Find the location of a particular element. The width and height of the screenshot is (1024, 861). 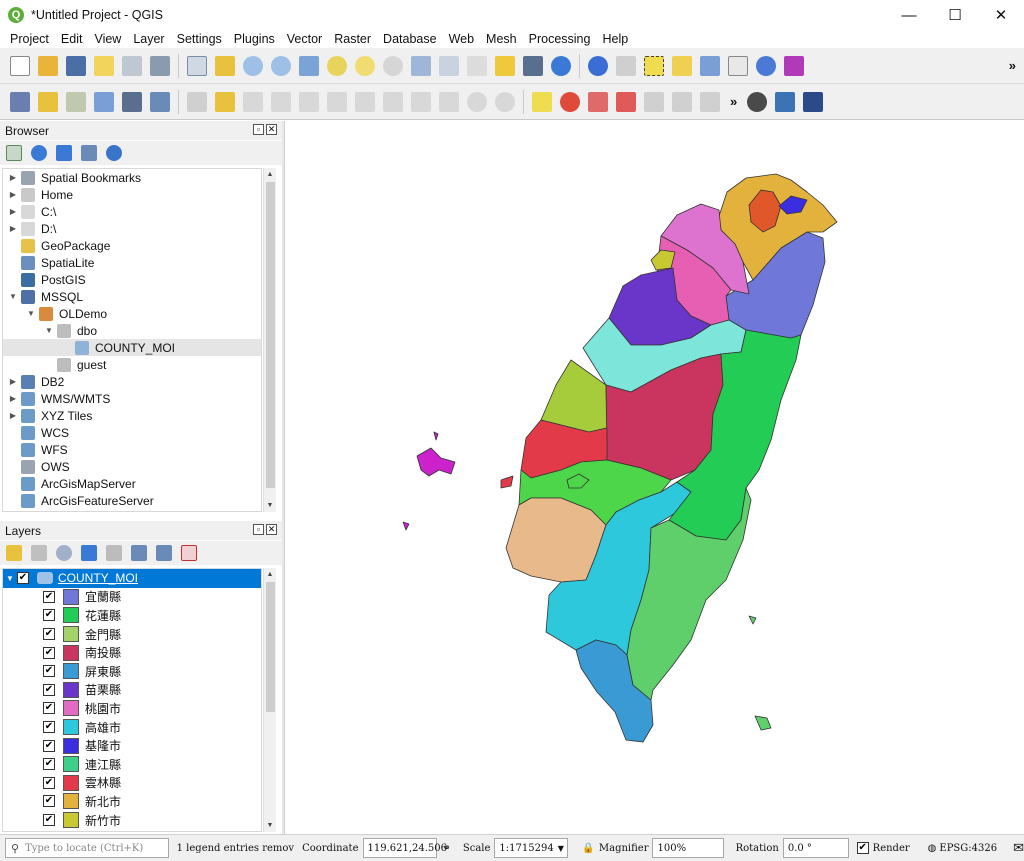

help-icon is located at coordinates (813, 101).